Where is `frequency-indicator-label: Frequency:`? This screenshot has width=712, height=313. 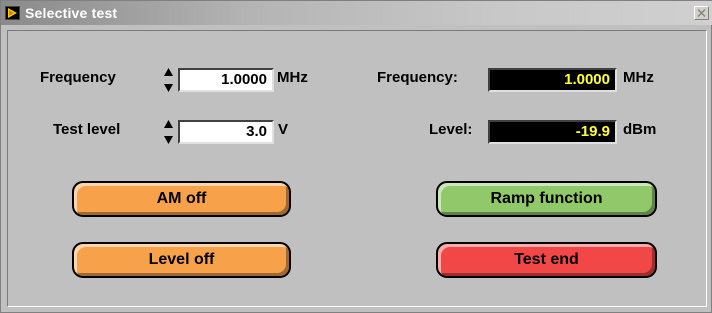 frequency-indicator-label: Frequency: is located at coordinates (417, 77).